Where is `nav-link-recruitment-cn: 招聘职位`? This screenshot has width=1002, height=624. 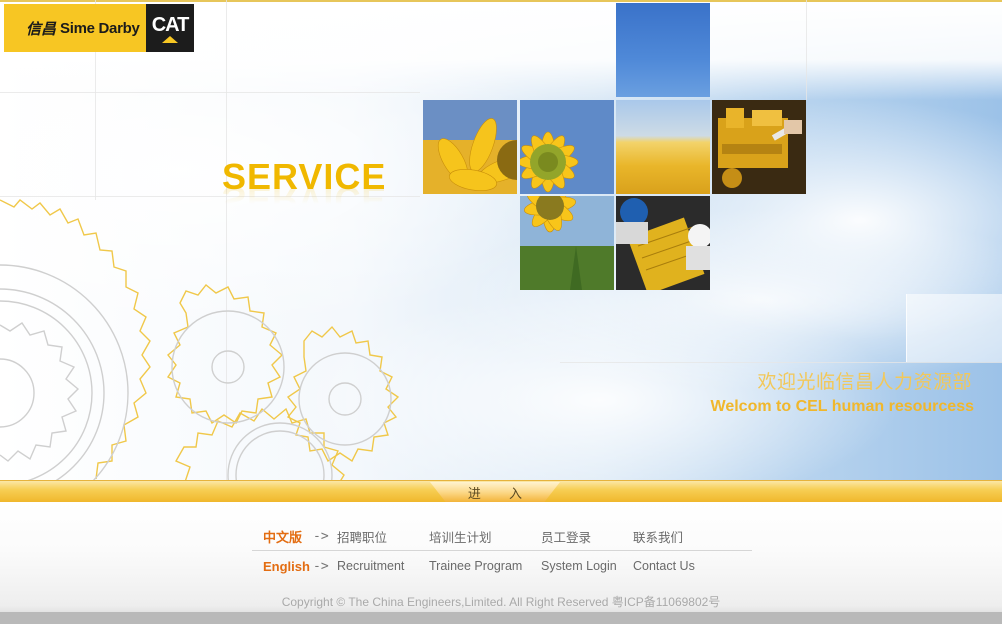
nav-link-recruitment-cn: 招聘职位 is located at coordinates (362, 536).